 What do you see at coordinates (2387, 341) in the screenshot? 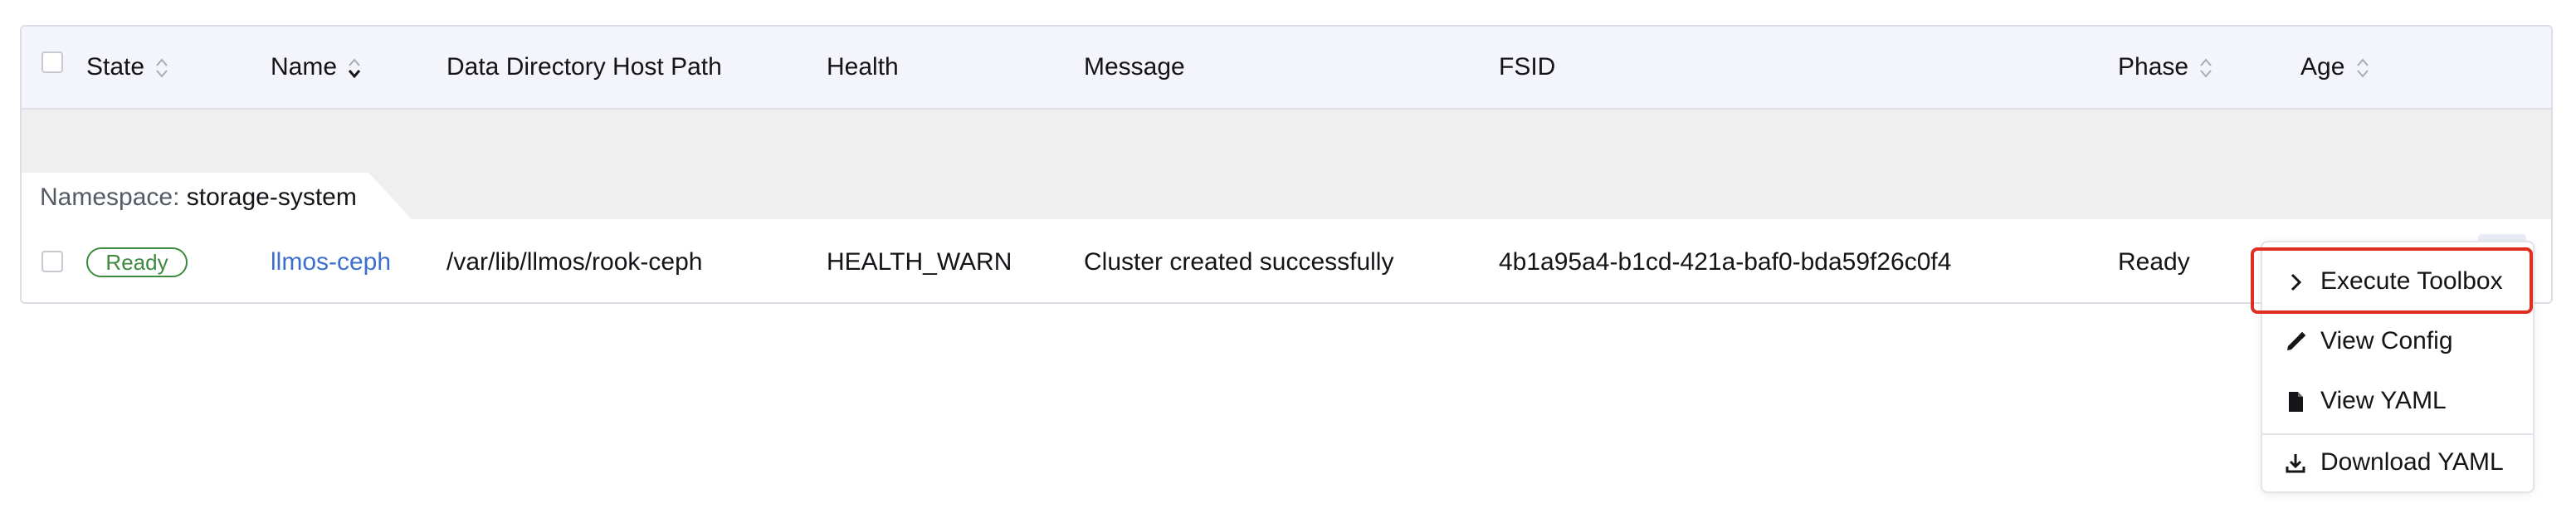
I see `menu-item-label: View Config` at bounding box center [2387, 341].